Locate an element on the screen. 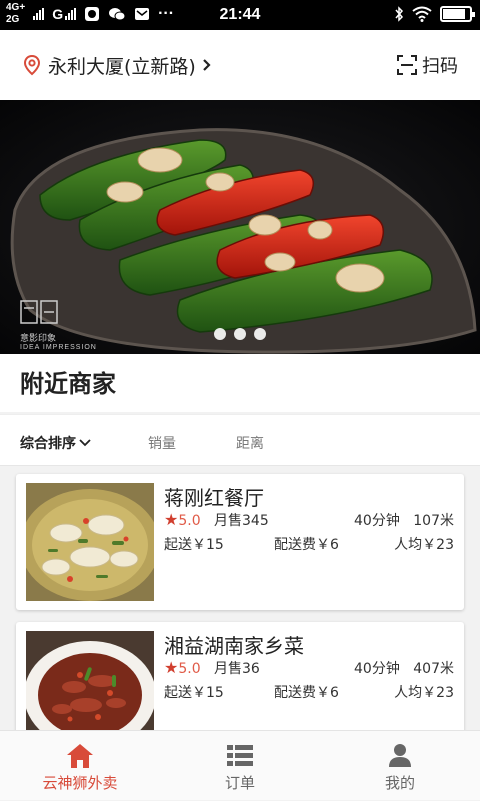  restaurant-name: 蒋刚红餐厅 is located at coordinates (214, 498).